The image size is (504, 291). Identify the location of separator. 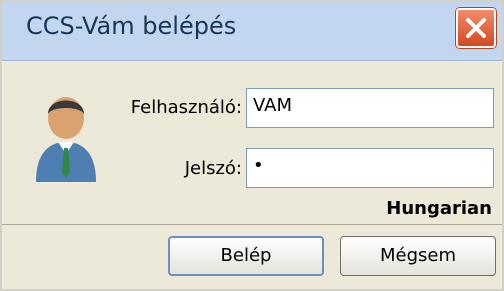
(252, 224).